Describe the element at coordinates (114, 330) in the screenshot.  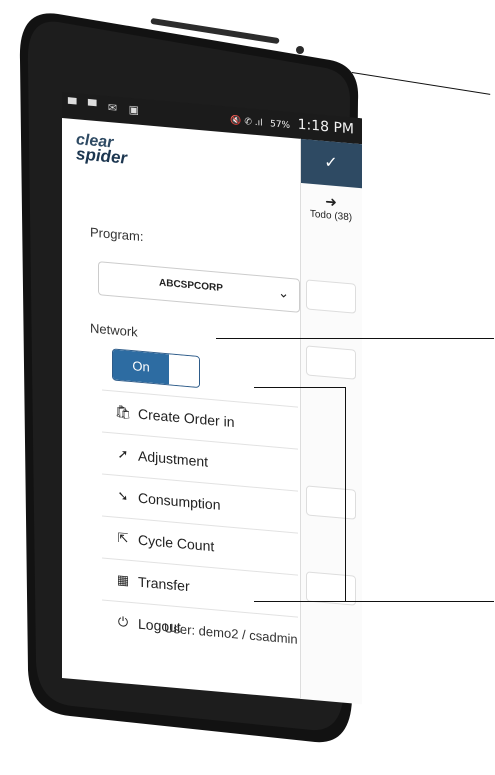
I see `network-label: Network` at that location.